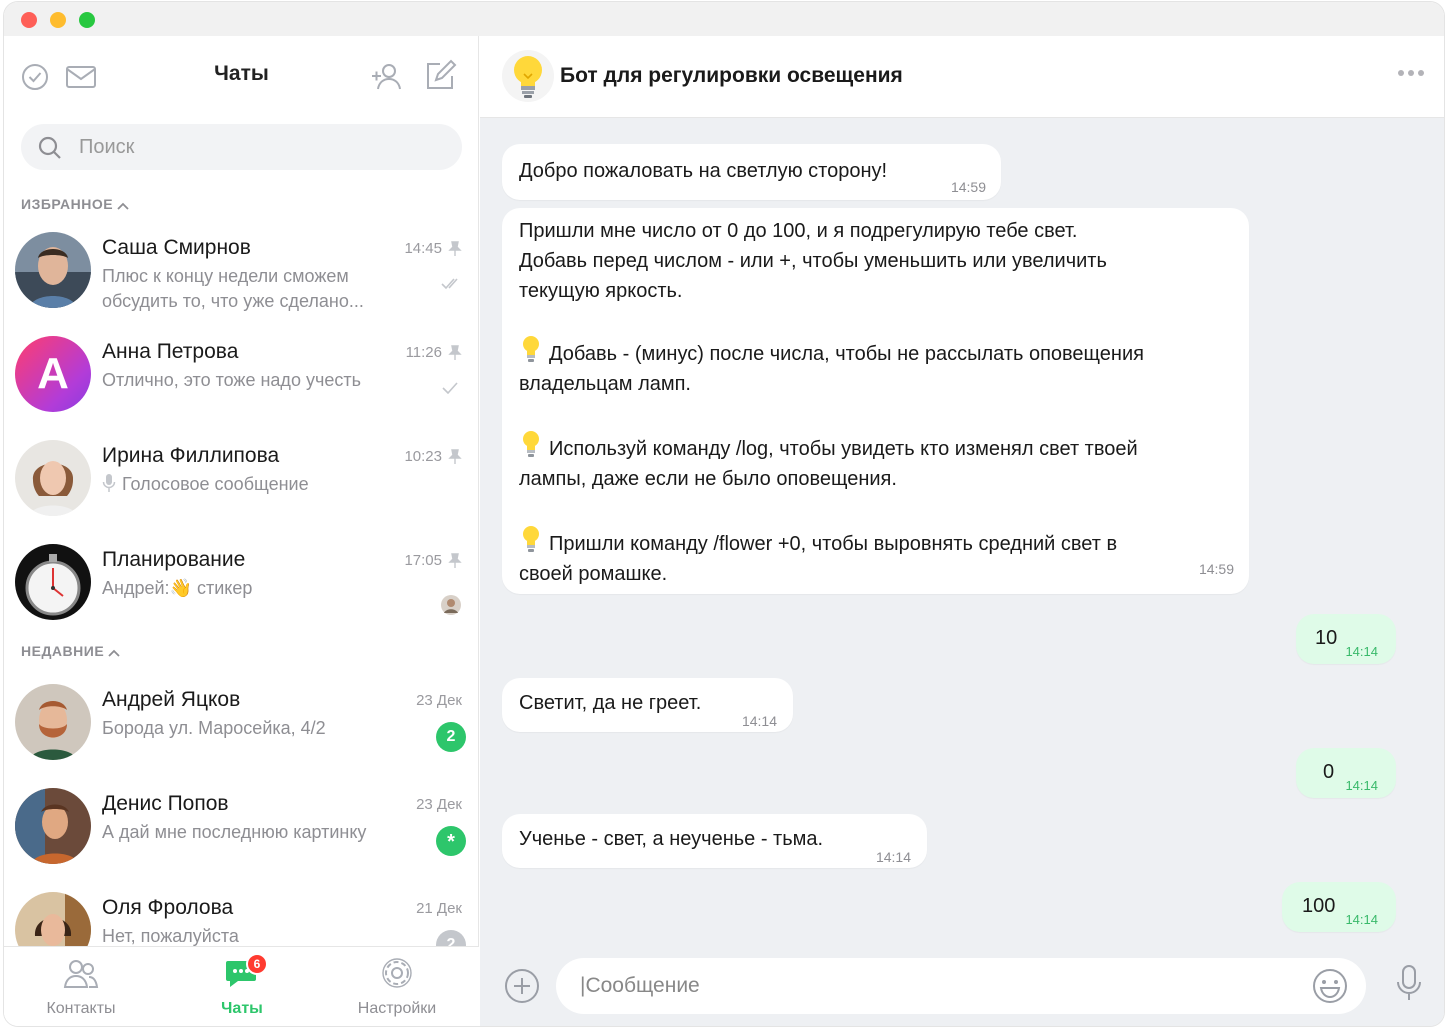 This screenshot has height=1029, width=1448. Describe the element at coordinates (1346, 639) in the screenshot. I see `outgoing-message: 10 14:14` at that location.